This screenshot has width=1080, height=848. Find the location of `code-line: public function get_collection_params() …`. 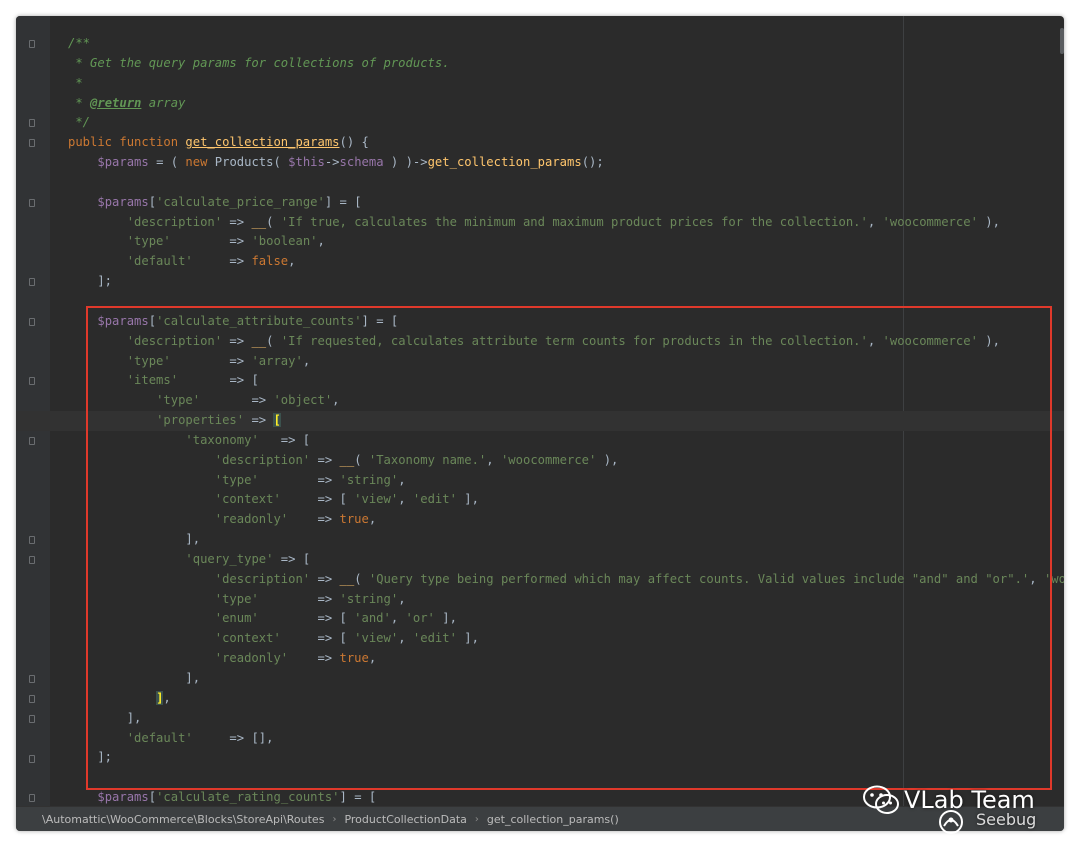

code-line: public function get_collection_params() … is located at coordinates (566, 143).